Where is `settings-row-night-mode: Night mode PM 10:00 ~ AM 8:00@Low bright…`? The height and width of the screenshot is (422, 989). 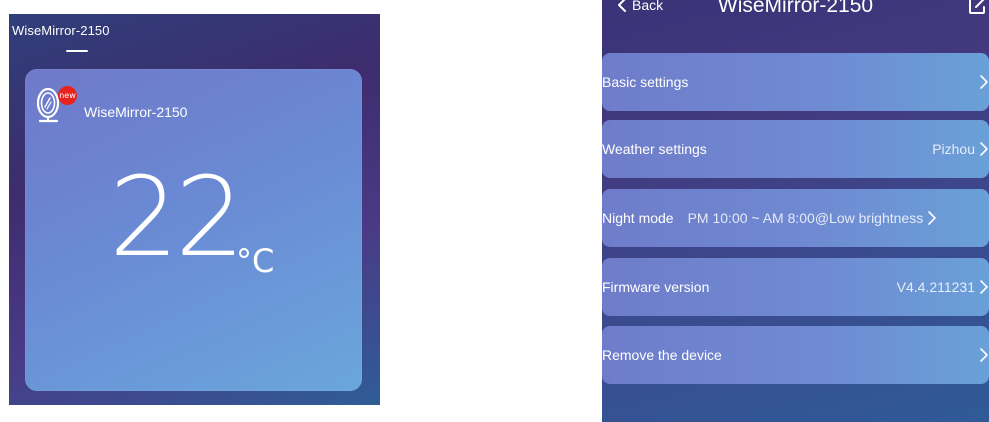 settings-row-night-mode: Night mode PM 10:00 ~ AM 8:00@Low bright… is located at coordinates (795, 218).